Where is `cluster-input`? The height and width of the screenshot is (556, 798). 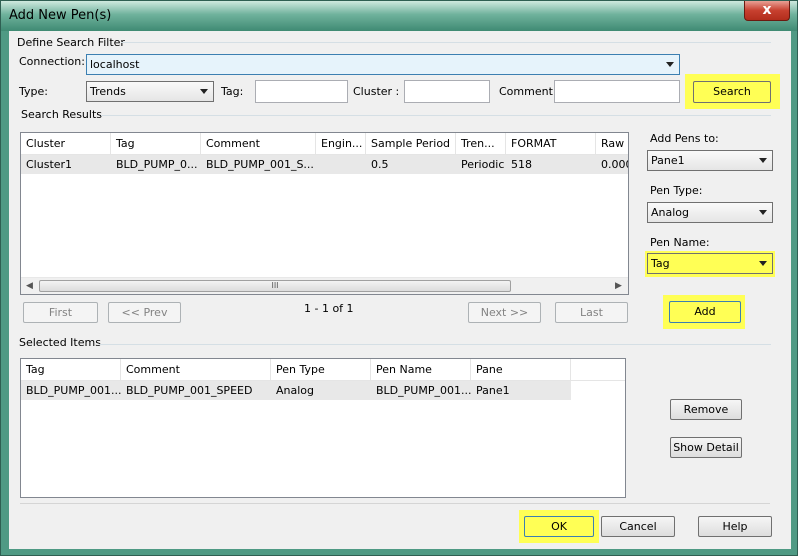 cluster-input is located at coordinates (447, 91).